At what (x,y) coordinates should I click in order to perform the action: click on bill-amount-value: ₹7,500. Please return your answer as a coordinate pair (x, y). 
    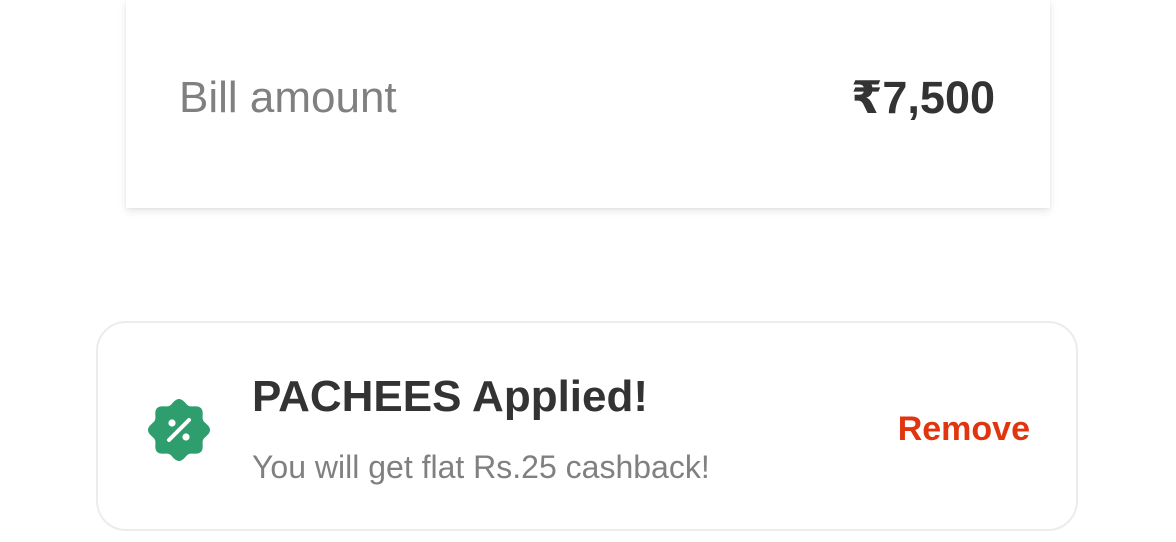
    Looking at the image, I should click on (923, 97).